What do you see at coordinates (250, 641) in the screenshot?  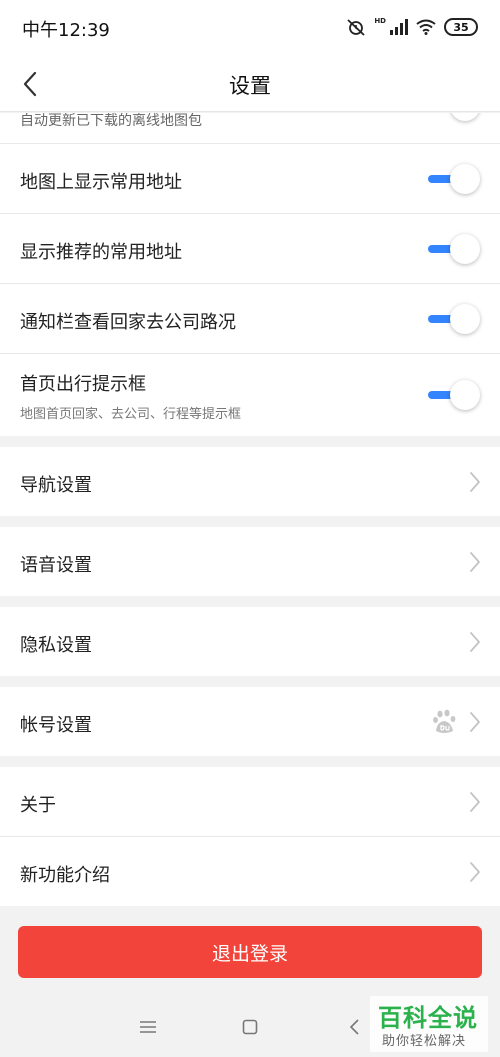 I see `menu-item-privacy-settings: 隐私设置` at bounding box center [250, 641].